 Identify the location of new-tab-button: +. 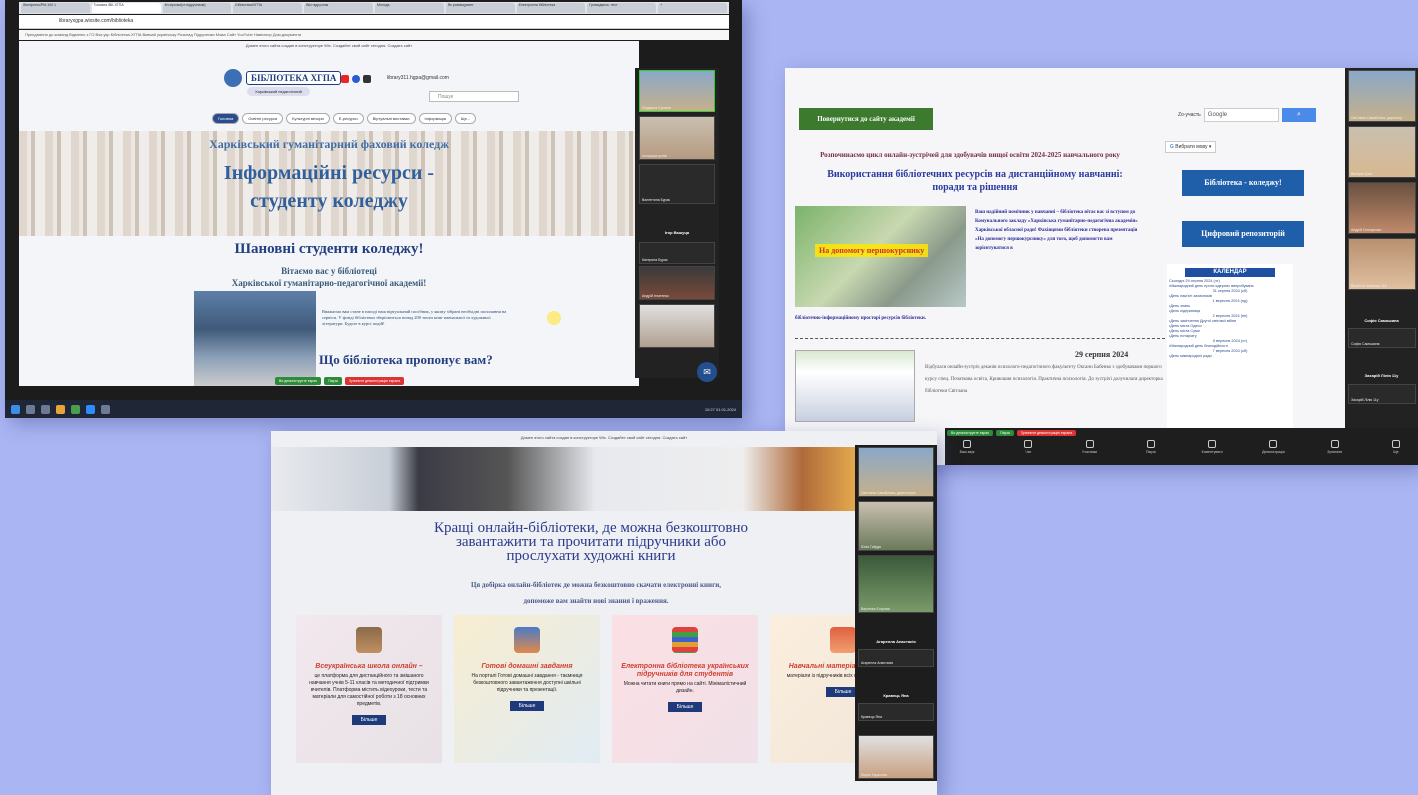
(692, 8).